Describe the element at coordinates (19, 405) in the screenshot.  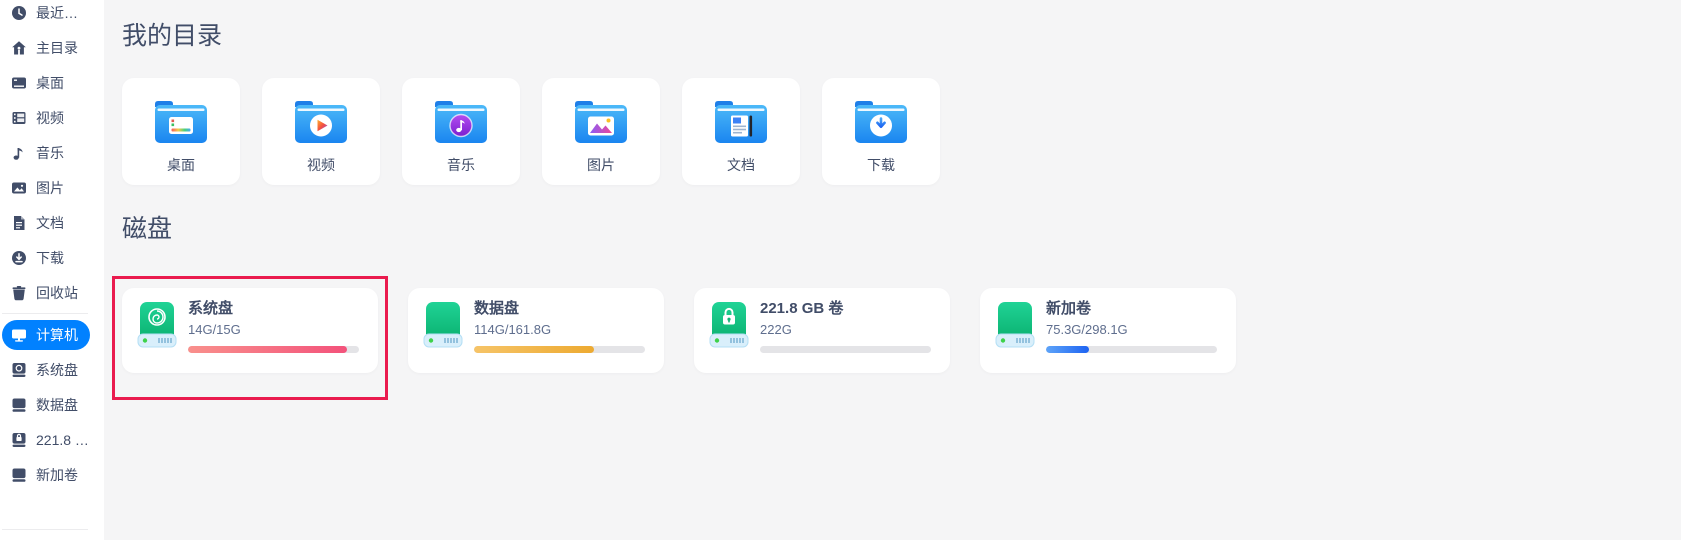
I see `data-disk-icon` at that location.